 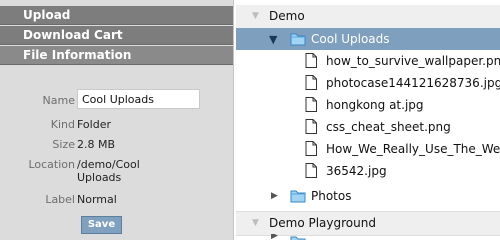 I want to click on tree-file-label: how_to_survive_wallpaper.png, so click(x=413, y=61).